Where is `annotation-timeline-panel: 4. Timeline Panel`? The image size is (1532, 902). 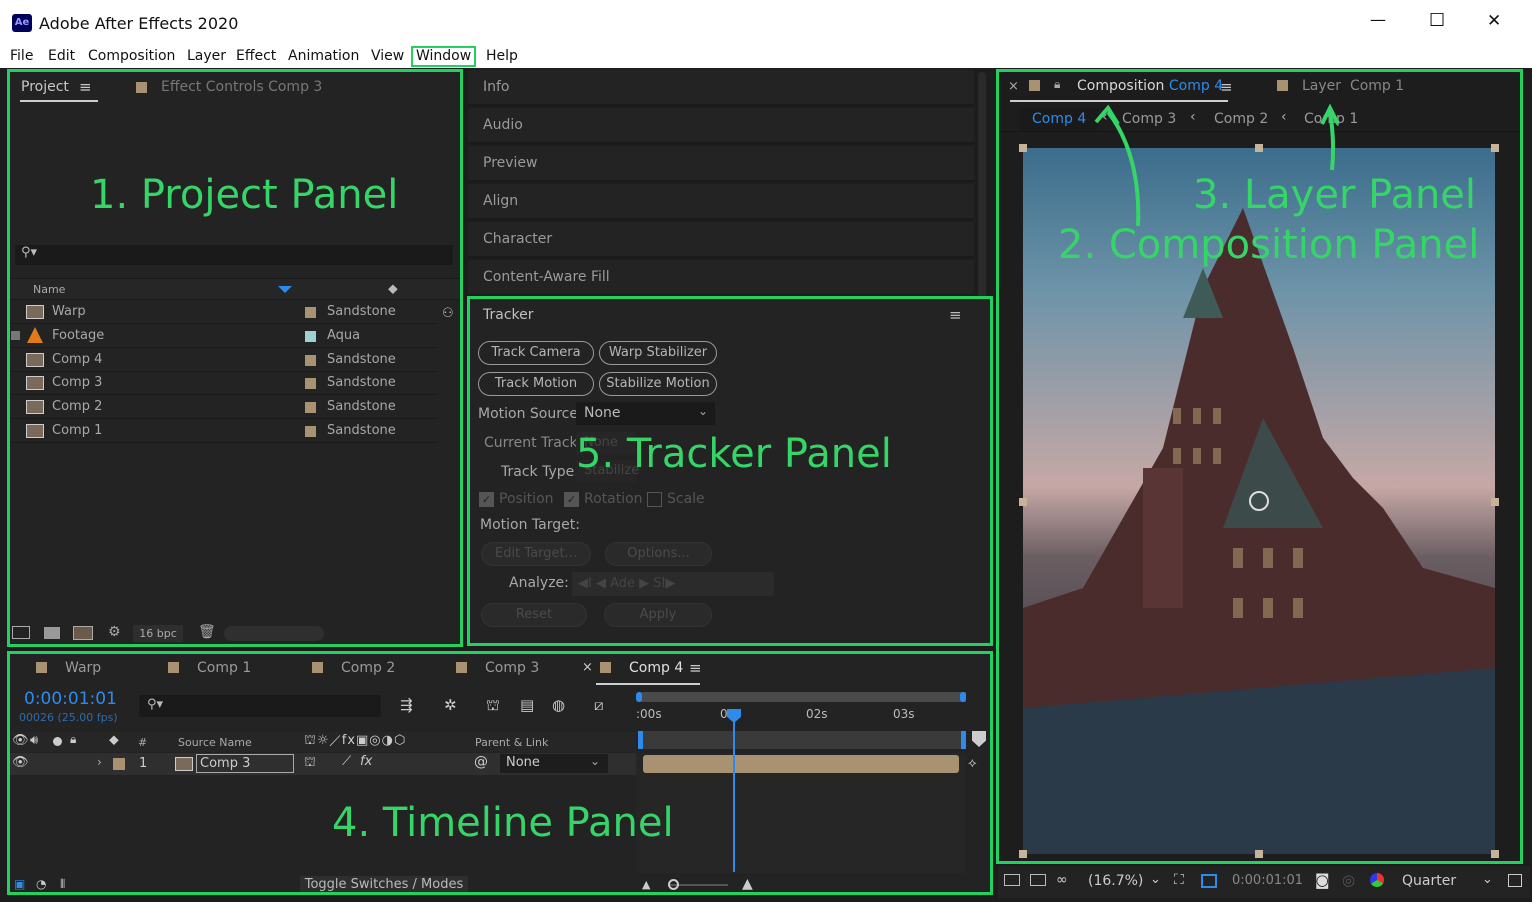
annotation-timeline-panel: 4. Timeline Panel is located at coordinates (503, 823).